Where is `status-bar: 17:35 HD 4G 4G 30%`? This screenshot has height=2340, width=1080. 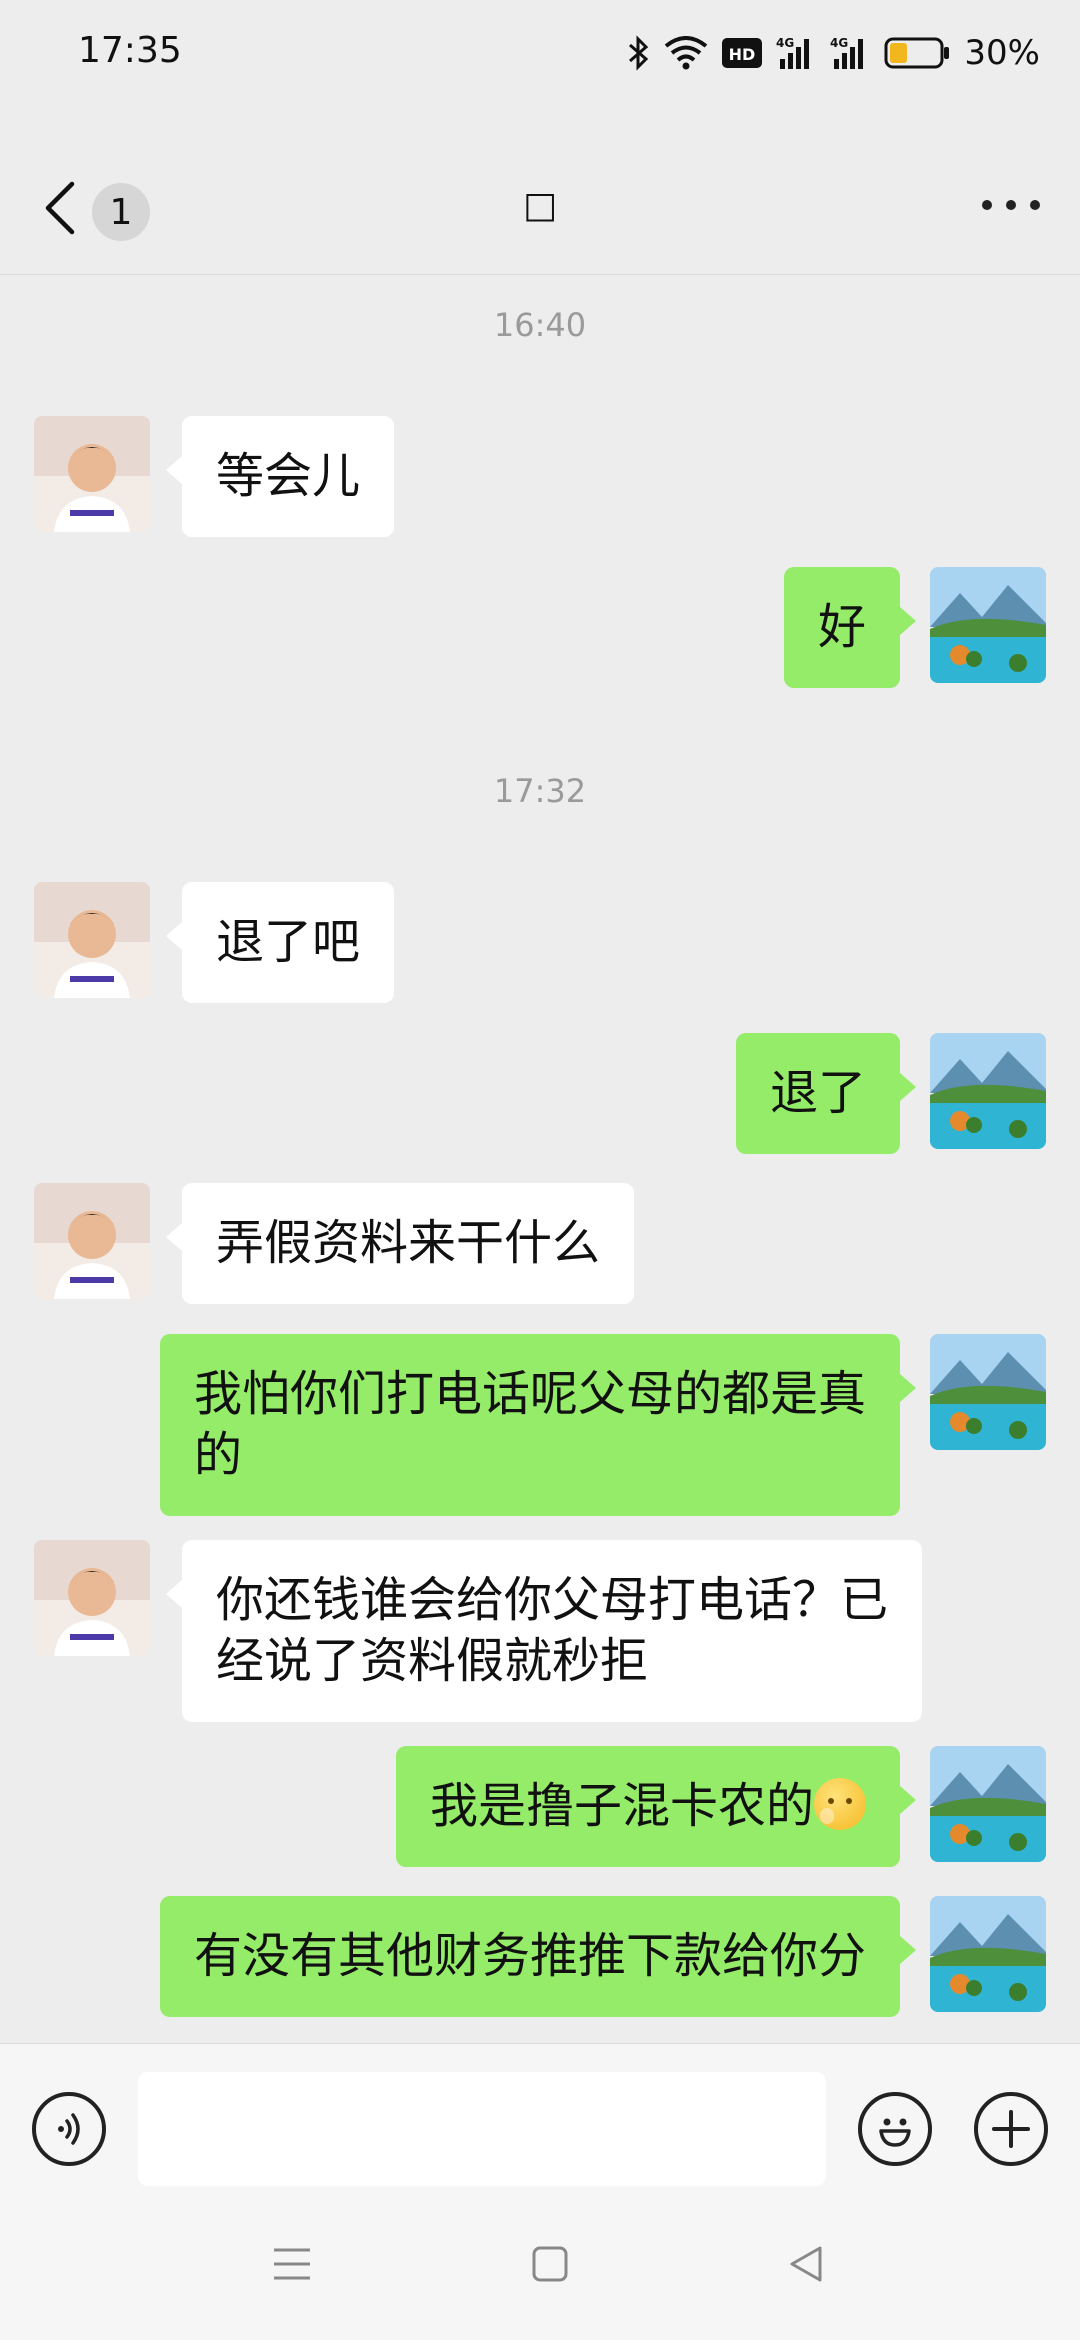
status-bar: 17:35 HD 4G 4G 30% is located at coordinates (540, 55).